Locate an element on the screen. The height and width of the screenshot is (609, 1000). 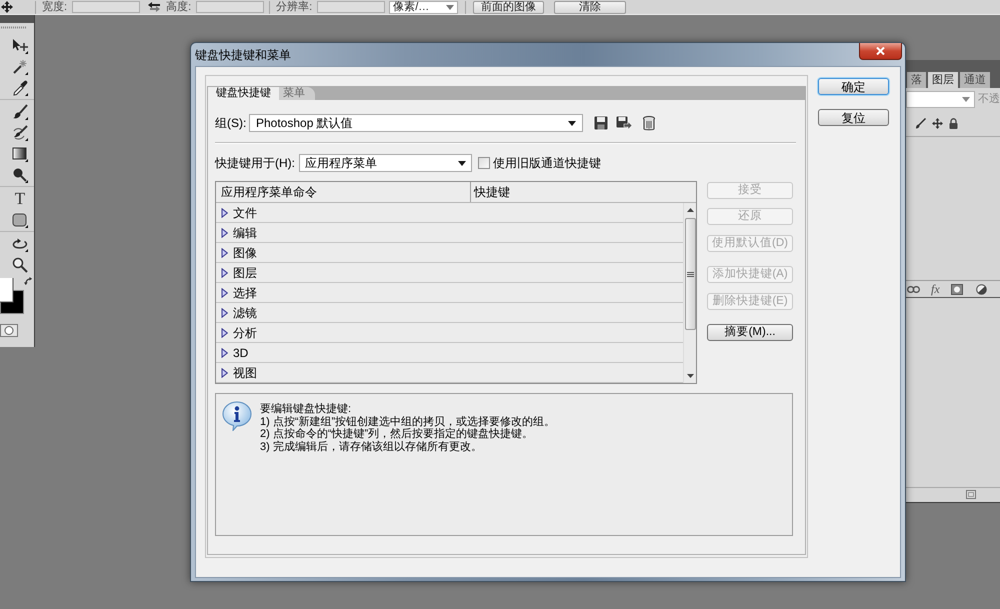
menu-command: 图像 is located at coordinates (245, 252).